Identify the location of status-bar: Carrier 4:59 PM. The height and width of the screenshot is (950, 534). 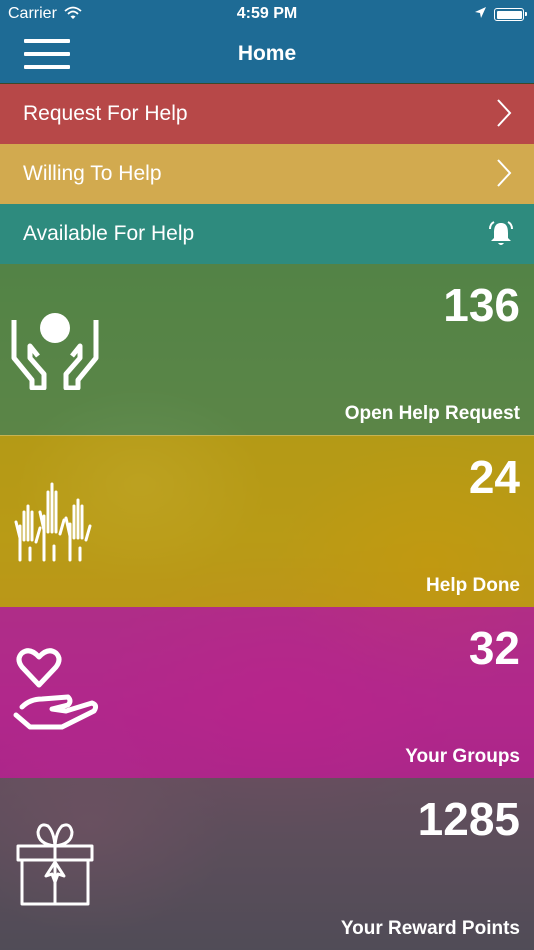
(267, 15).